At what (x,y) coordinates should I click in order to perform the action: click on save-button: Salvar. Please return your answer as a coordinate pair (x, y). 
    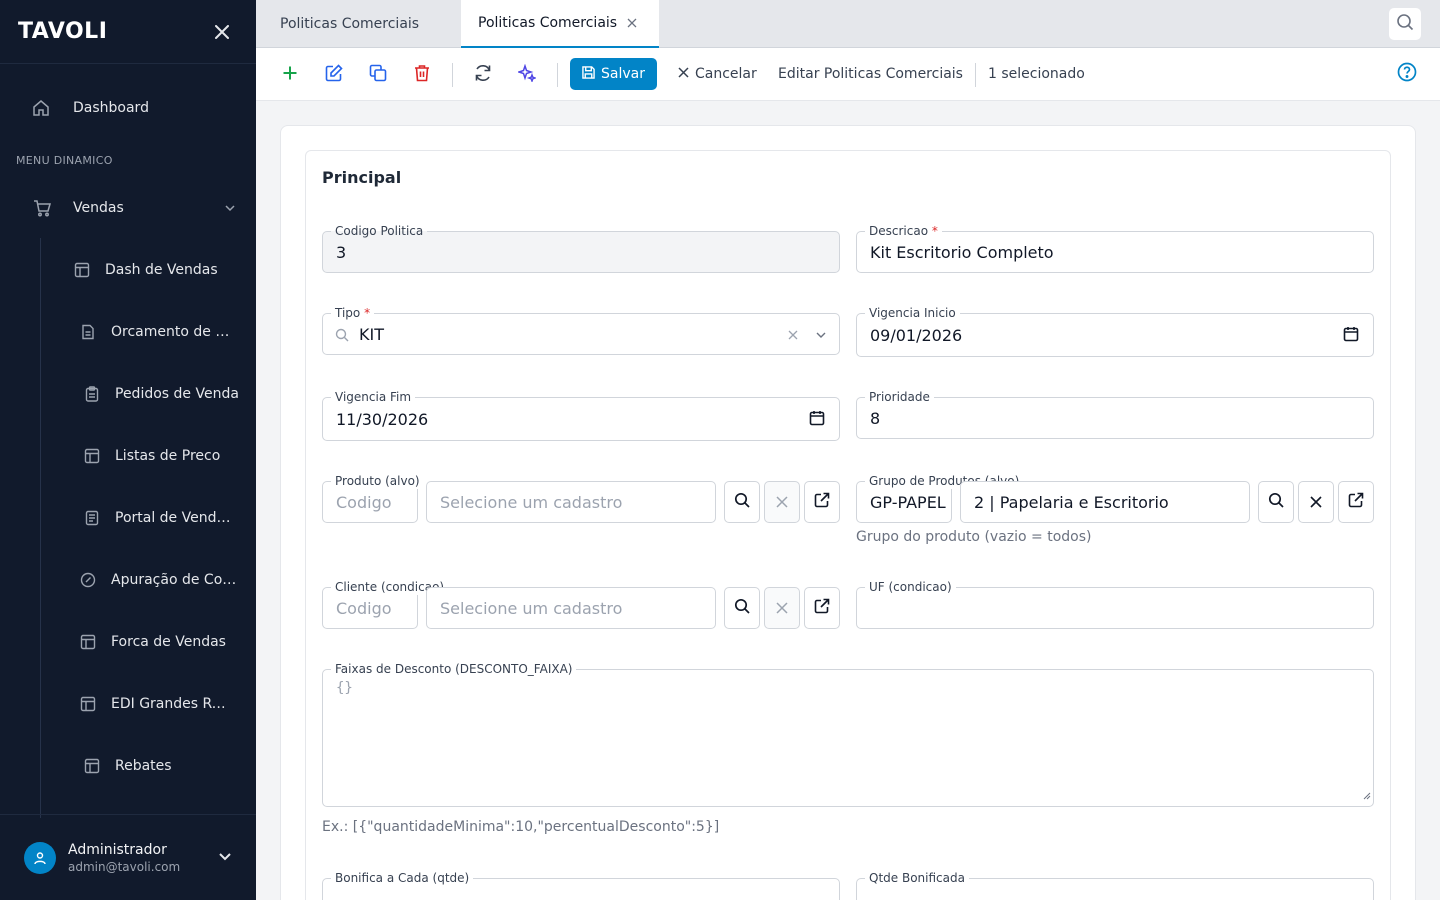
    Looking at the image, I should click on (613, 74).